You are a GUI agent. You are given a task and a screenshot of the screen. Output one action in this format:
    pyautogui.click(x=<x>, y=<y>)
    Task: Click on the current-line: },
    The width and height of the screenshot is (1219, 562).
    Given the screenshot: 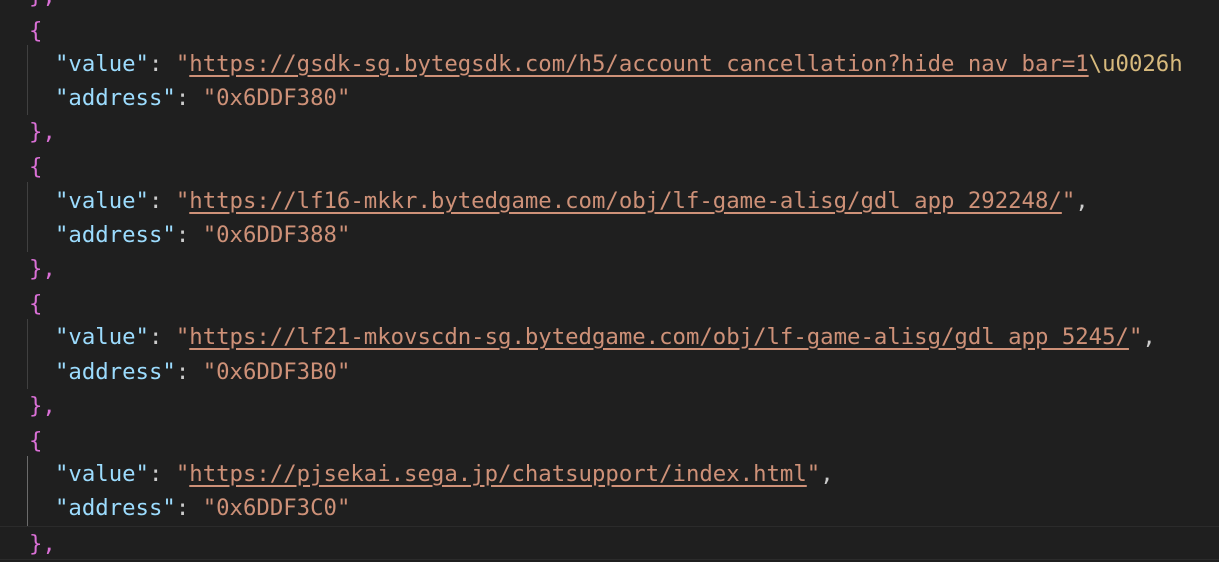 What is the action you would take?
    pyautogui.click(x=609, y=543)
    